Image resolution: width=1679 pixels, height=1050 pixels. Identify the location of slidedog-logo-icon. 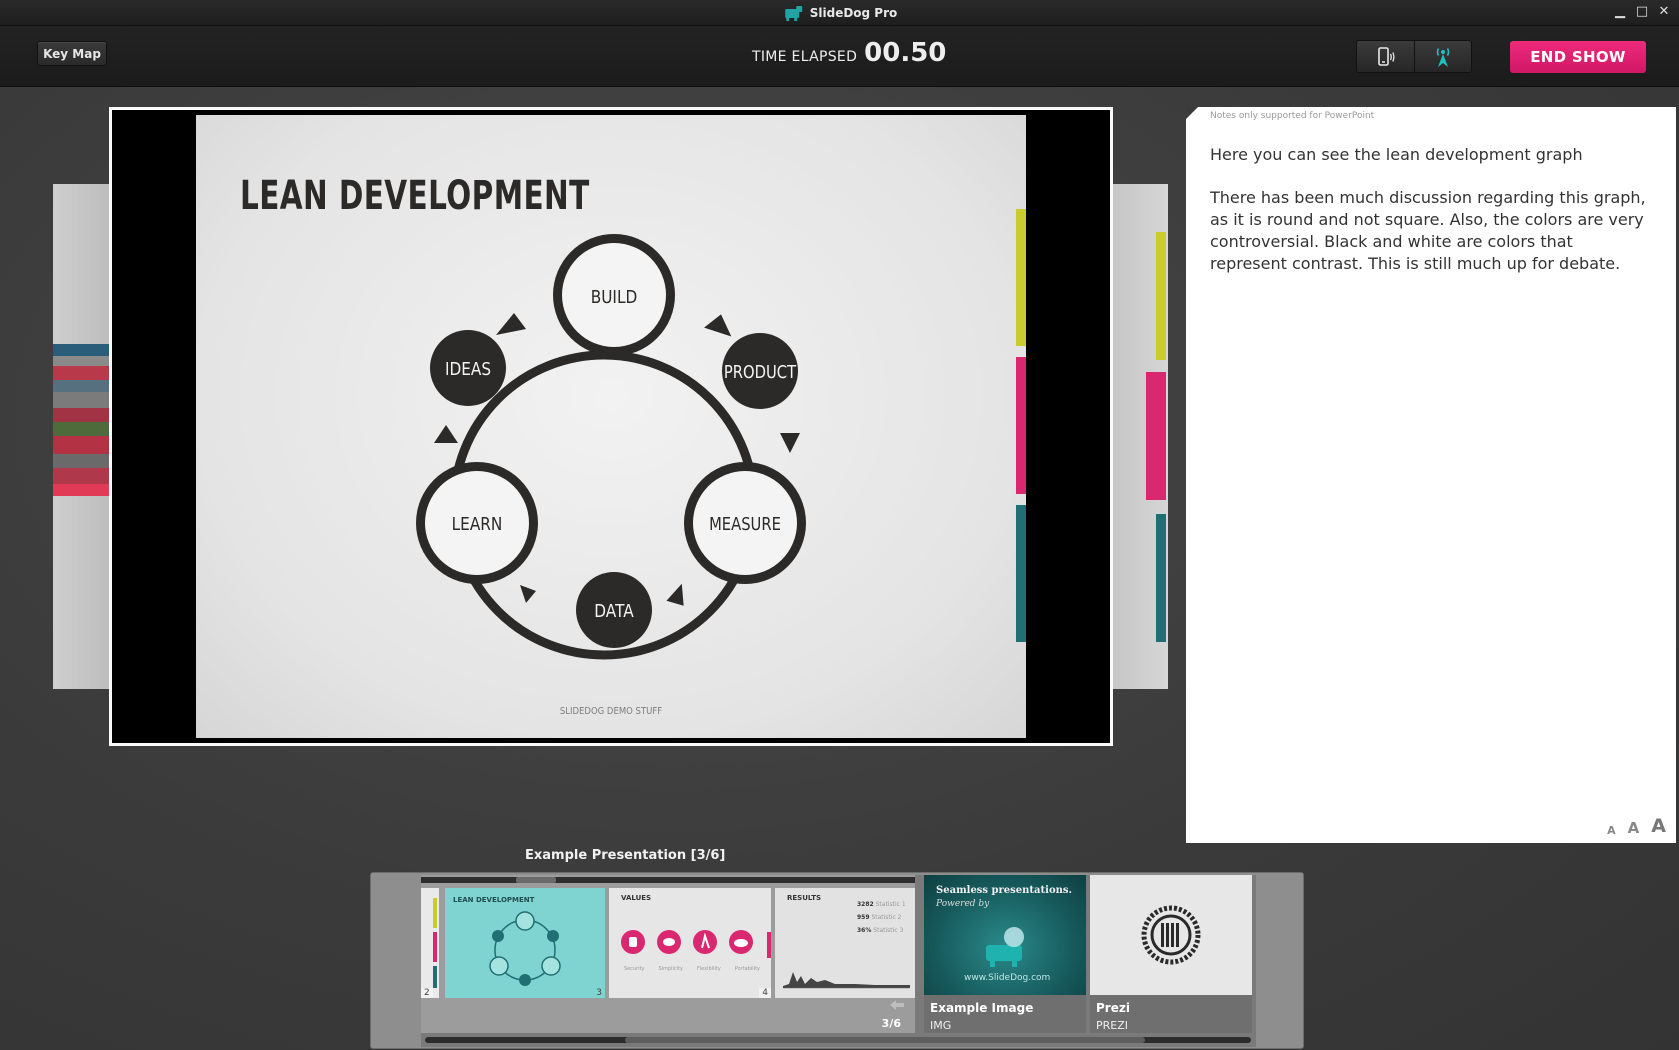
(793, 13).